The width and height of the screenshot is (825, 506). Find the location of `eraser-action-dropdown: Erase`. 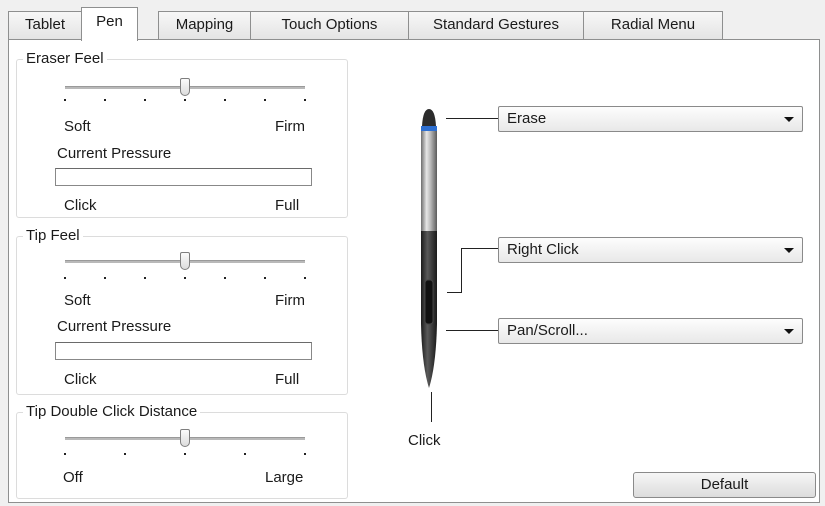

eraser-action-dropdown: Erase is located at coordinates (650, 119).